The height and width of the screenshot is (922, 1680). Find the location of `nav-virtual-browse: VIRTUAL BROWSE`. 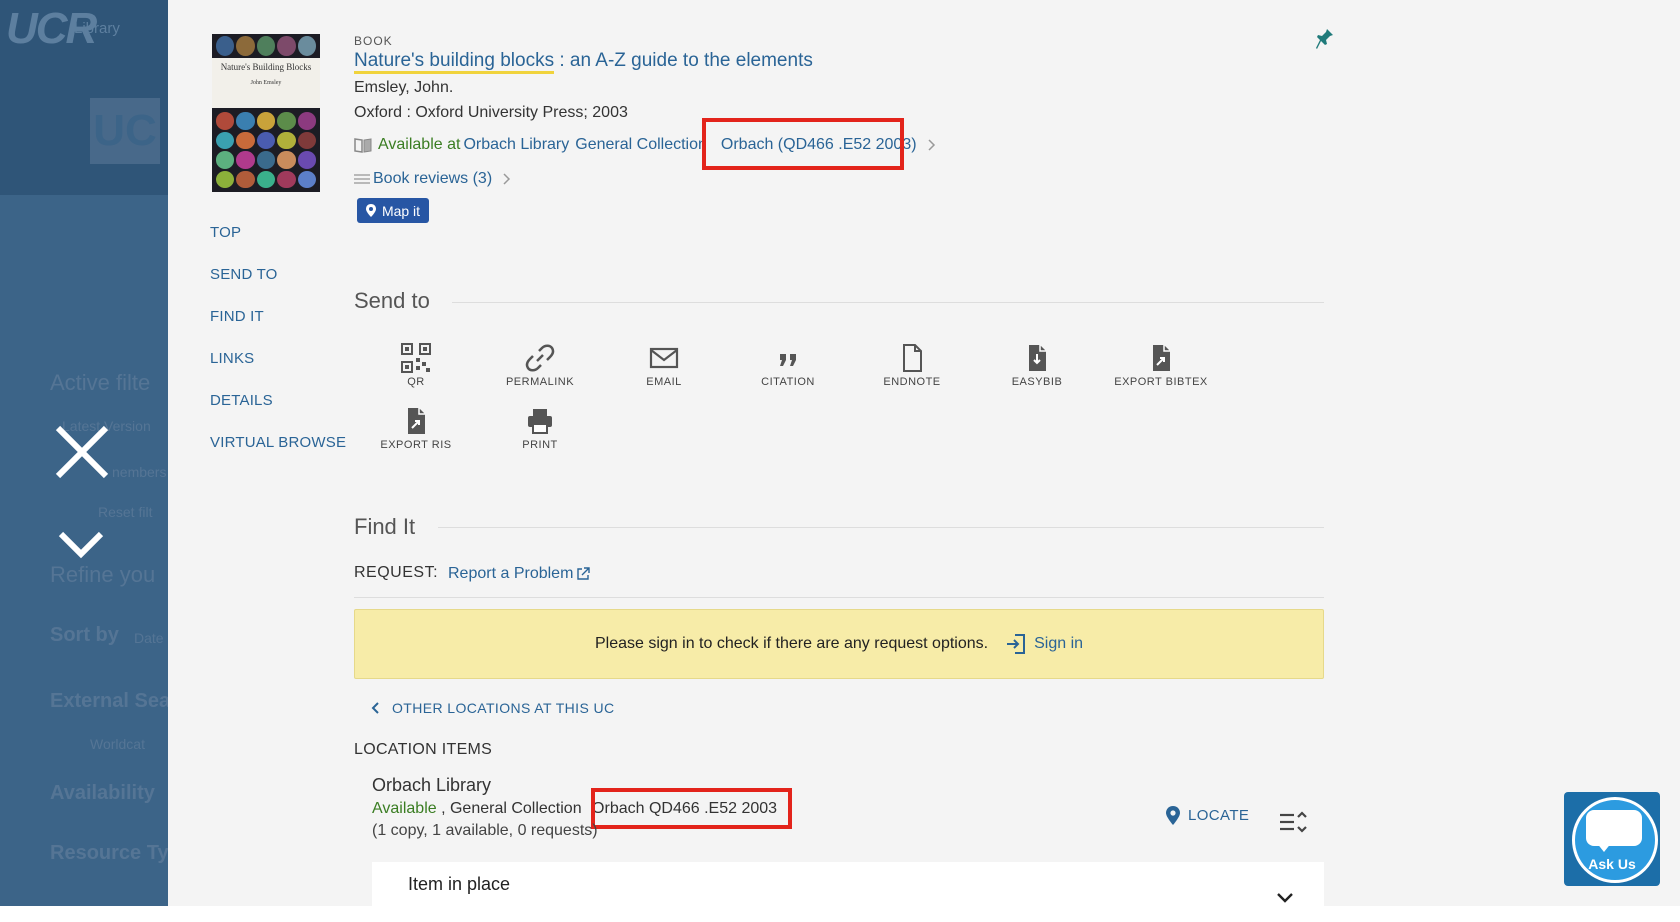

nav-virtual-browse: VIRTUAL BROWSE is located at coordinates (278, 442).